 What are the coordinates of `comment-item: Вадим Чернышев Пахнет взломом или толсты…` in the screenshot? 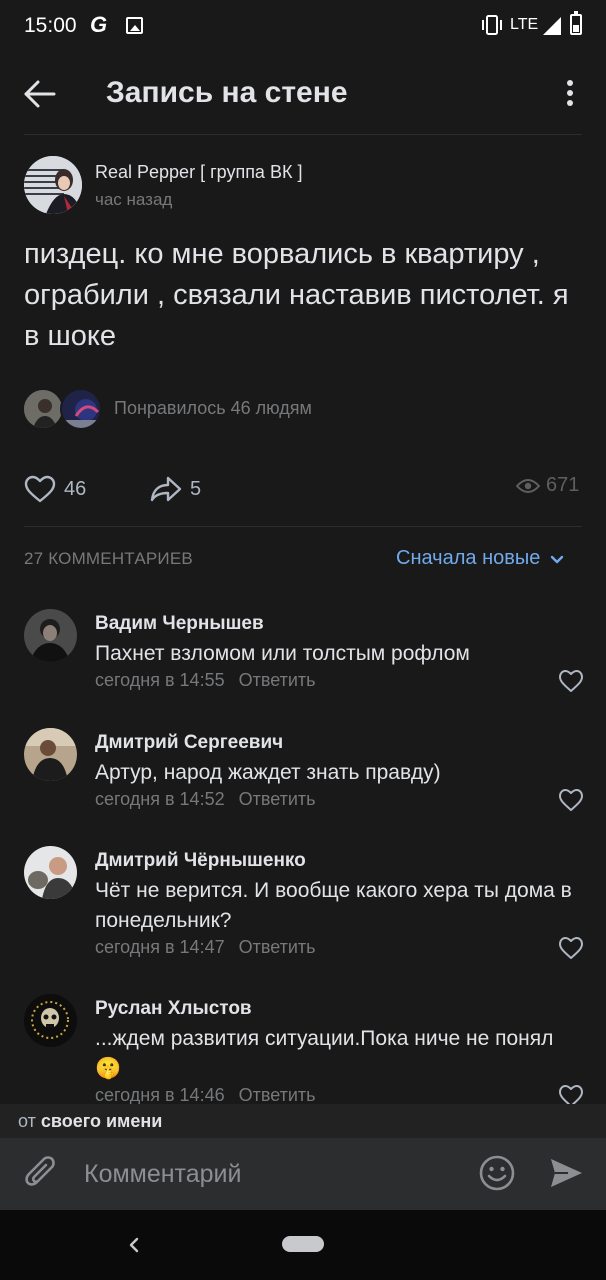 It's located at (303, 659).